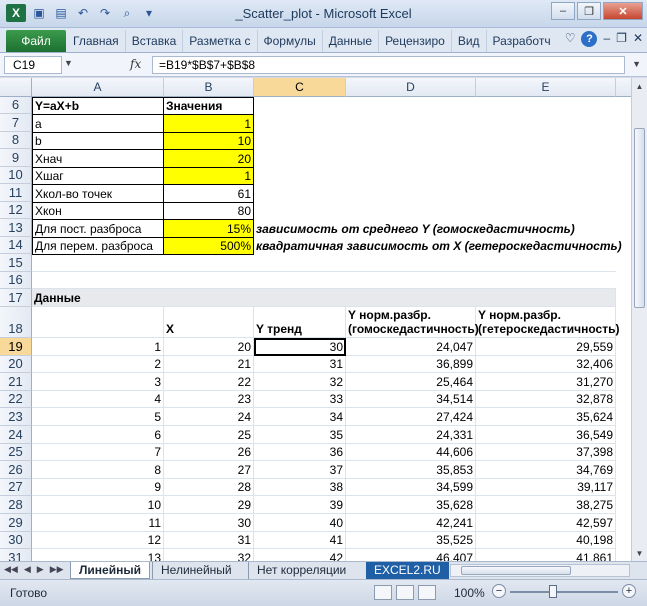  I want to click on cell-a6: Y=aX+b, so click(98, 106).